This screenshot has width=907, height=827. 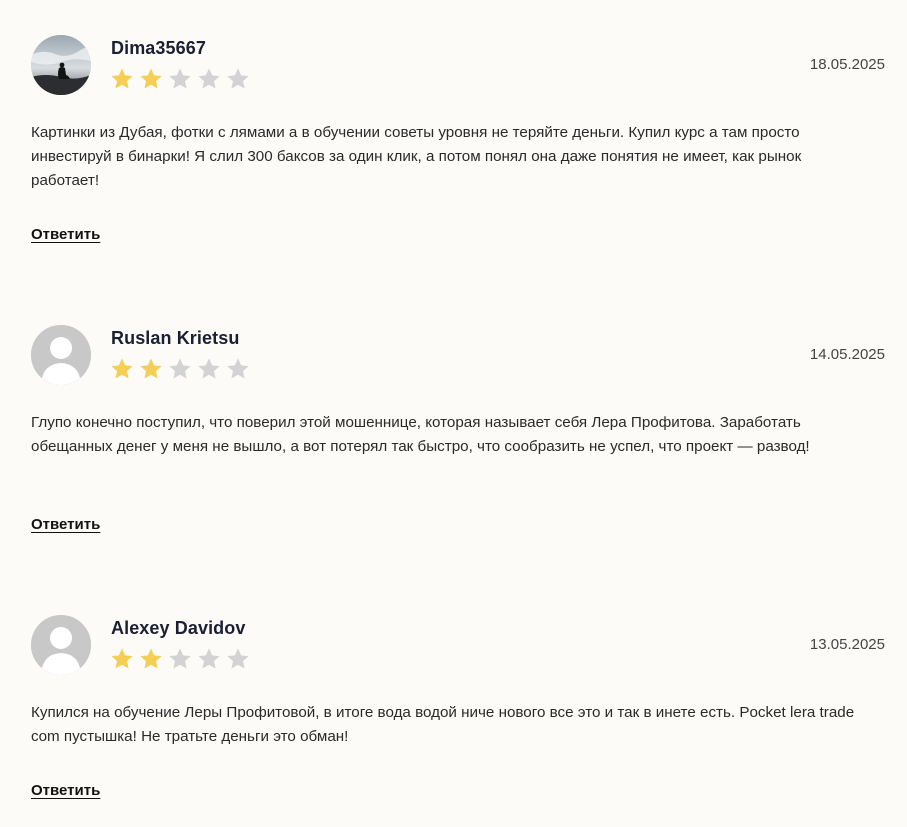 What do you see at coordinates (847, 64) in the screenshot?
I see `review-date: 18.05.2025` at bounding box center [847, 64].